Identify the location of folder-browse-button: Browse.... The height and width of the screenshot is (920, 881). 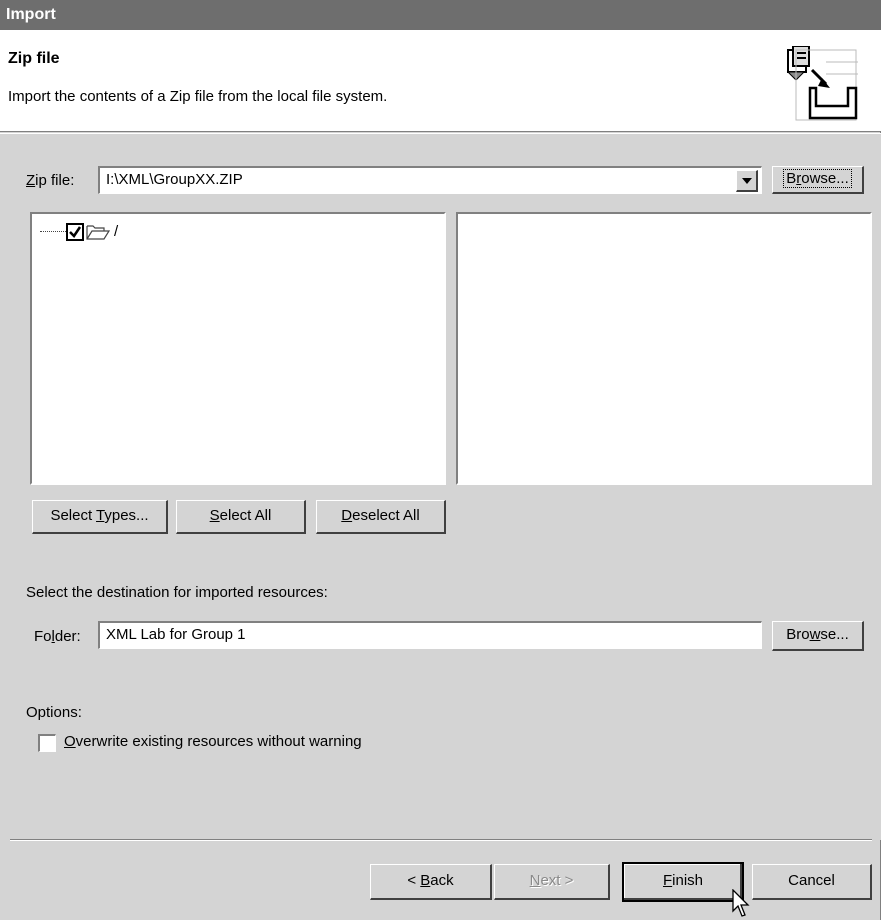
(818, 636).